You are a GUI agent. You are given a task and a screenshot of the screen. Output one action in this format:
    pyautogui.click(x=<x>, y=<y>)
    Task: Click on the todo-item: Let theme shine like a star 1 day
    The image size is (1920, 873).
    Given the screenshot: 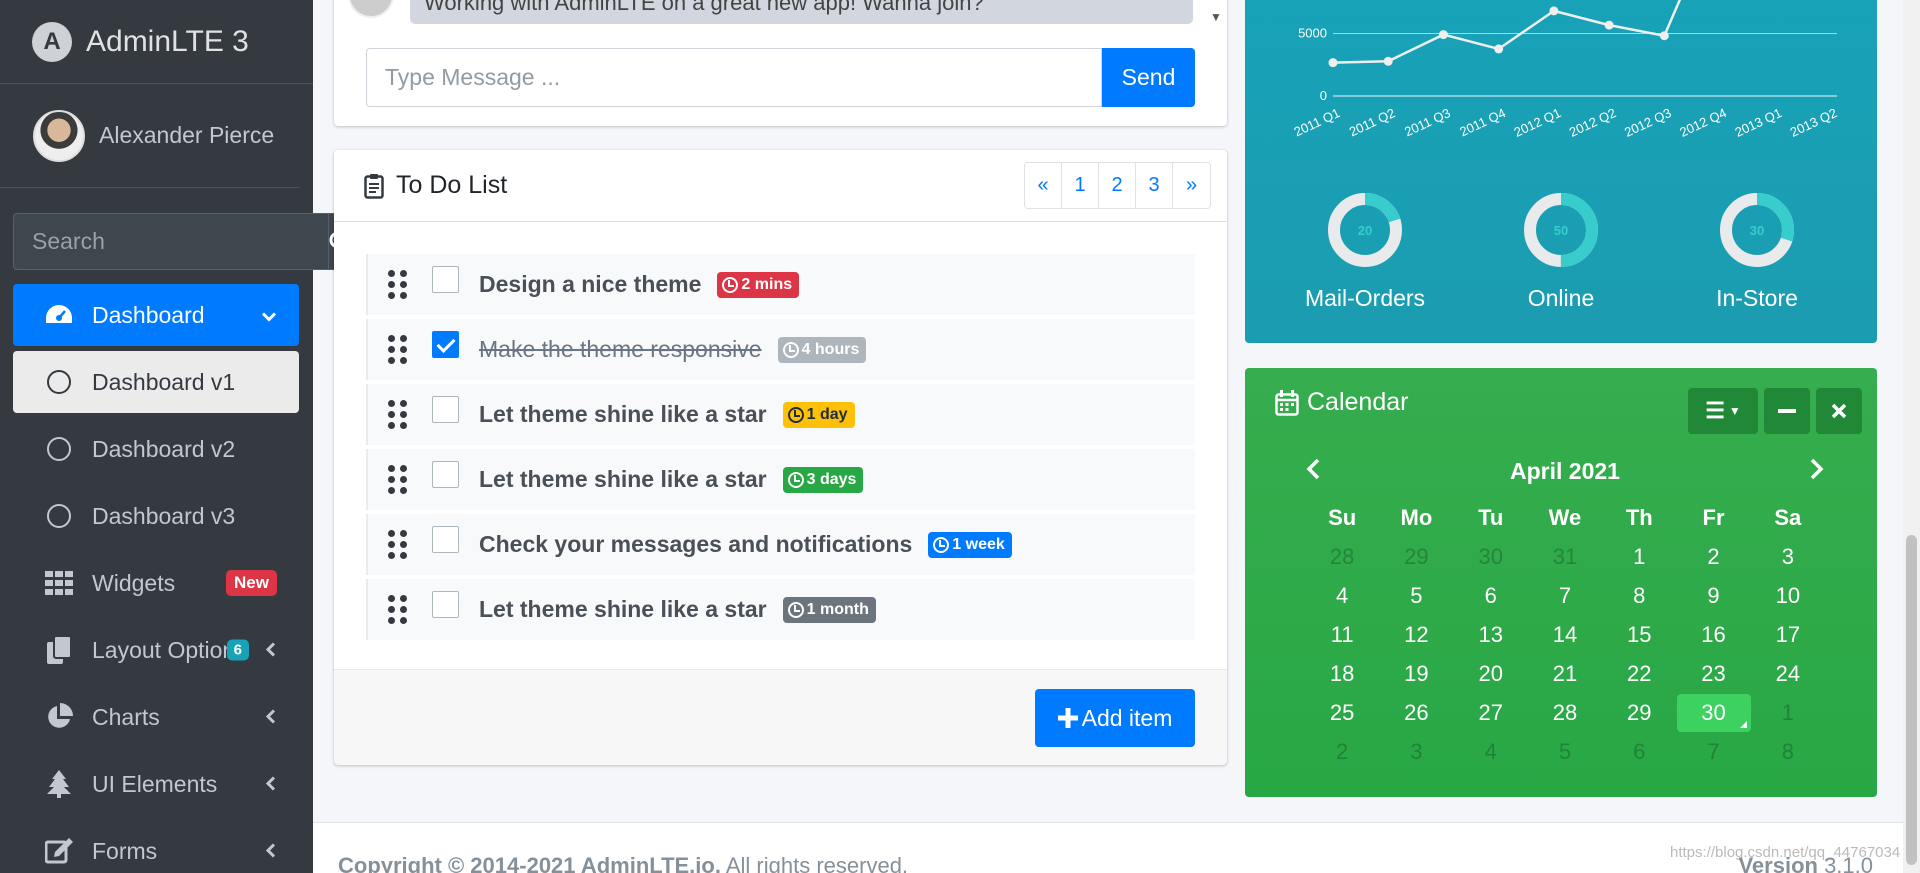 What is the action you would take?
    pyautogui.click(x=780, y=414)
    